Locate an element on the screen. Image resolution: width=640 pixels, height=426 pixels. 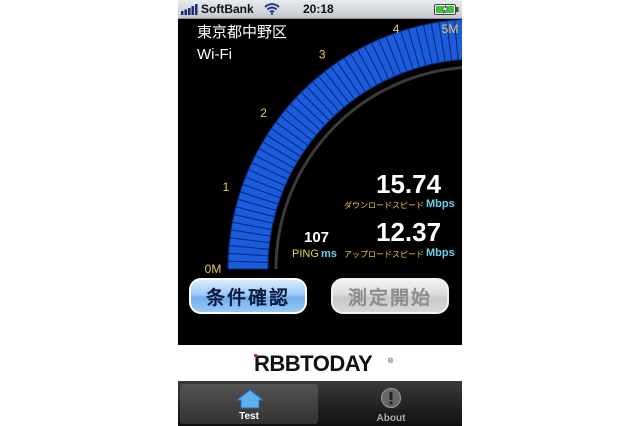
download-speed-label: ダウンロードスピード is located at coordinates (384, 205).